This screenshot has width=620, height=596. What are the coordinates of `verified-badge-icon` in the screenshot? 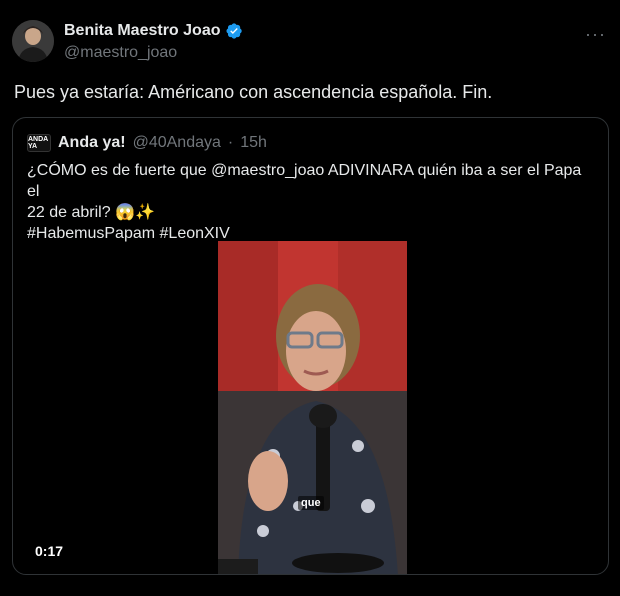 It's located at (234, 31).